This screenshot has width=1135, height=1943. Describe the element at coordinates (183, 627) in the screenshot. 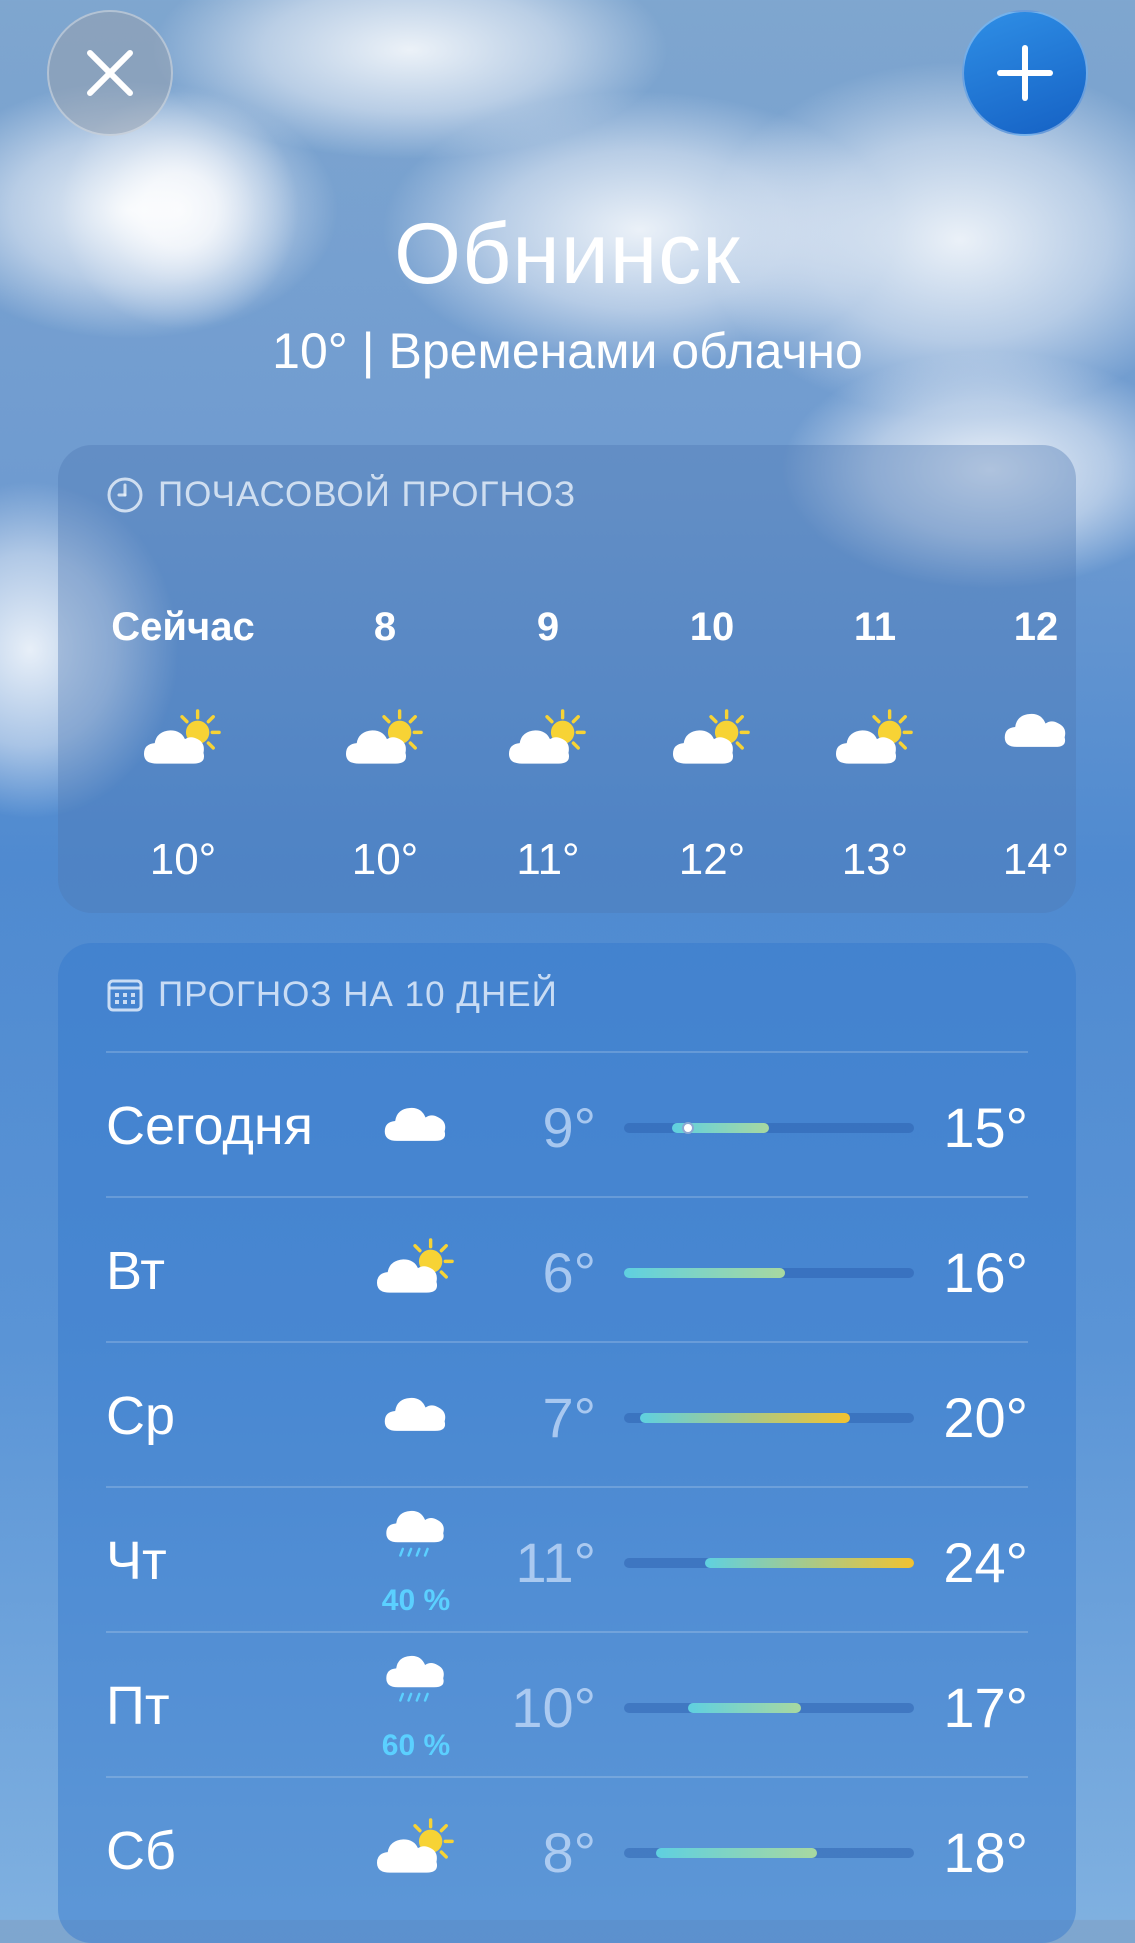

I see `hour-label: Сейчас` at that location.